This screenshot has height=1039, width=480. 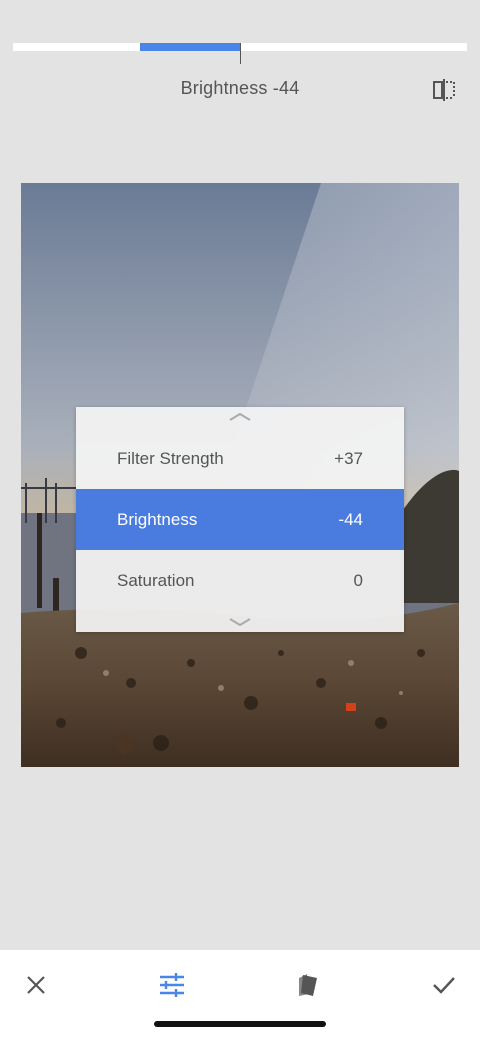 I want to click on adjustment-slider, so click(x=240, y=53).